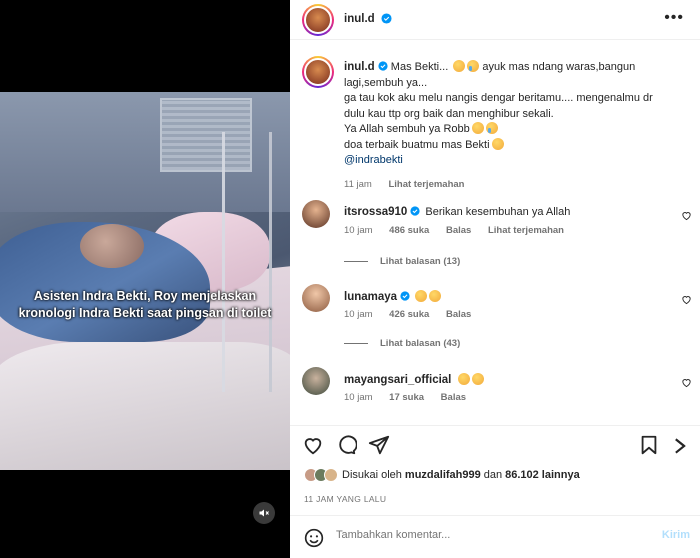 The width and height of the screenshot is (700, 558). Describe the element at coordinates (313, 445) in the screenshot. I see `like-heart-icon` at that location.